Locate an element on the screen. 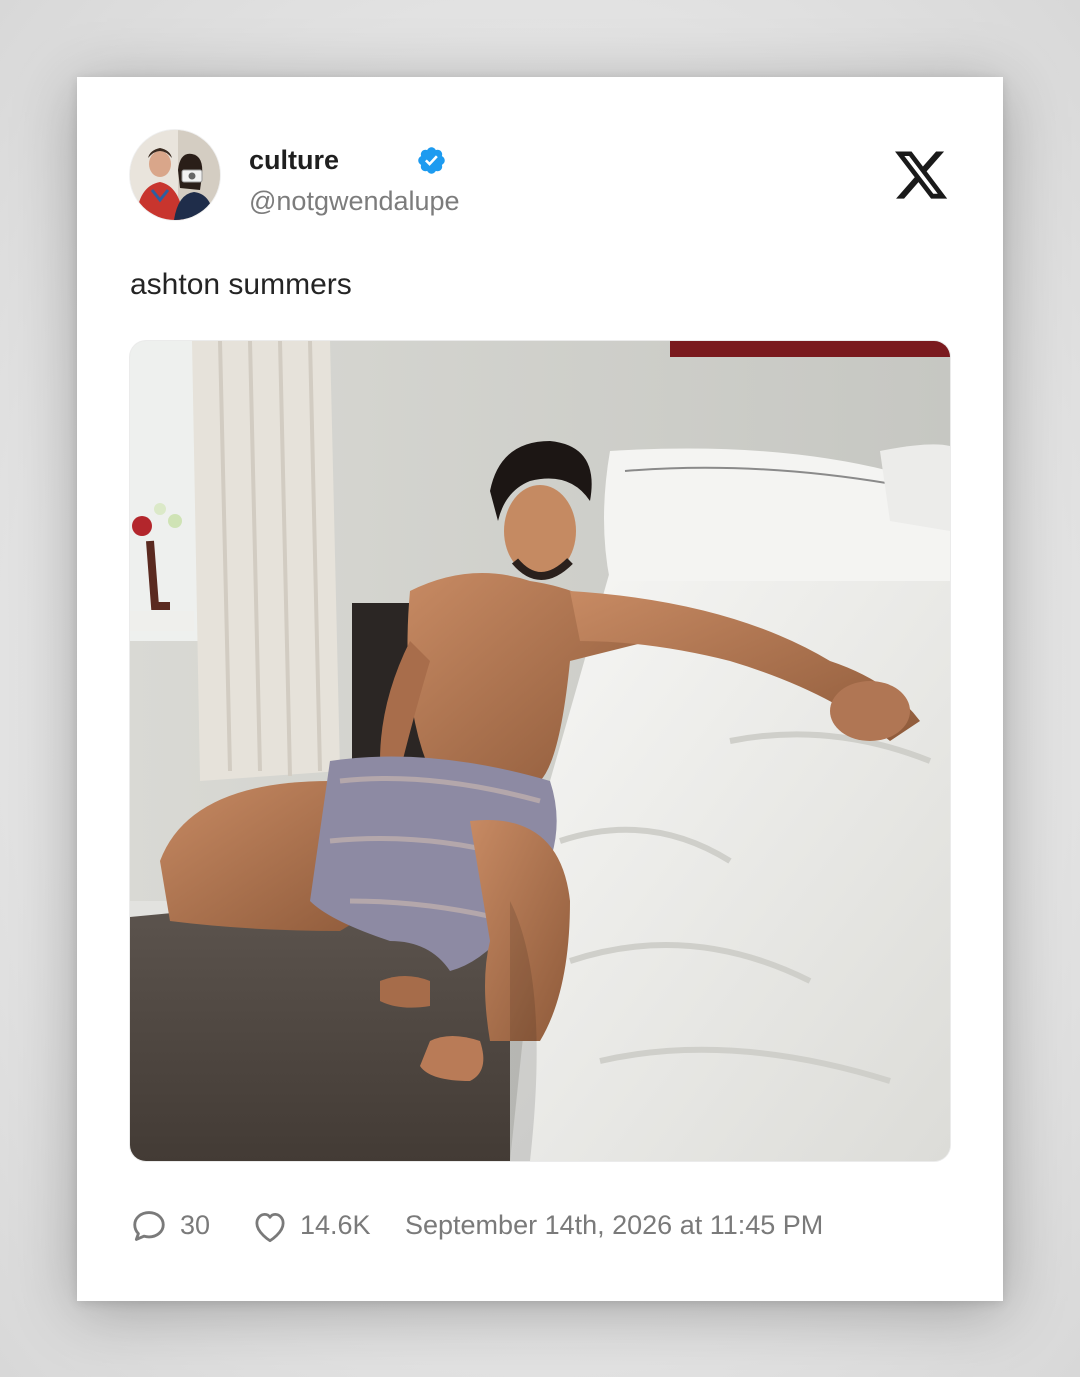 This screenshot has width=1080, height=1377. tweet-text: ashton summers is located at coordinates (241, 284).